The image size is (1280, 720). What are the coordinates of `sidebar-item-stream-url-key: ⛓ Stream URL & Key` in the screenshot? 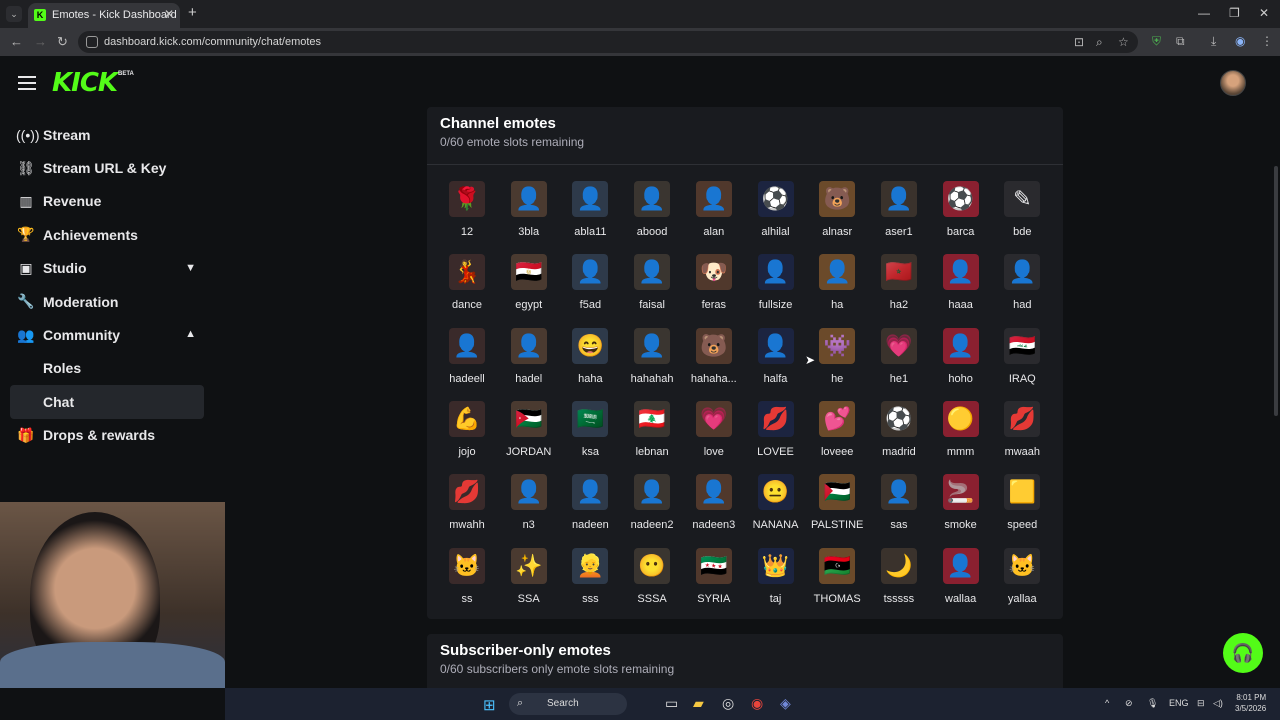 It's located at (107, 167).